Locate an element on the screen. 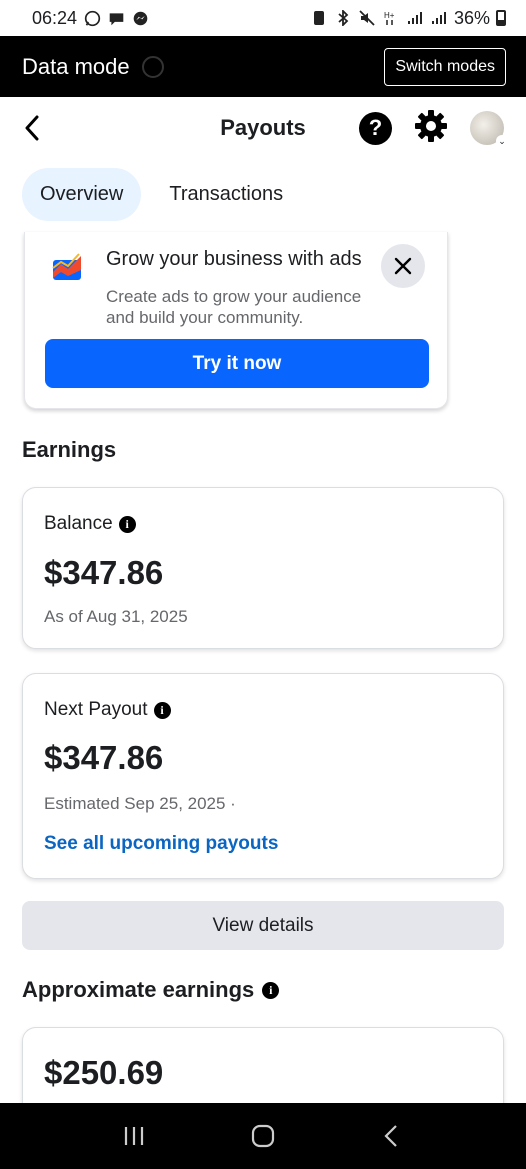 The image size is (526, 1169). mode-title: Data mode is located at coordinates (93, 67).